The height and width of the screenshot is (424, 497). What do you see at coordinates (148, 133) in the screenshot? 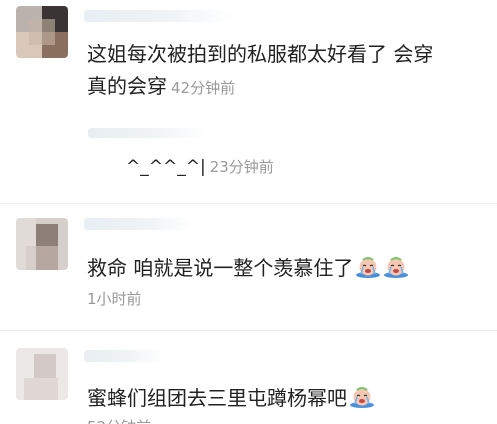
I see `reply-username-blurred` at bounding box center [148, 133].